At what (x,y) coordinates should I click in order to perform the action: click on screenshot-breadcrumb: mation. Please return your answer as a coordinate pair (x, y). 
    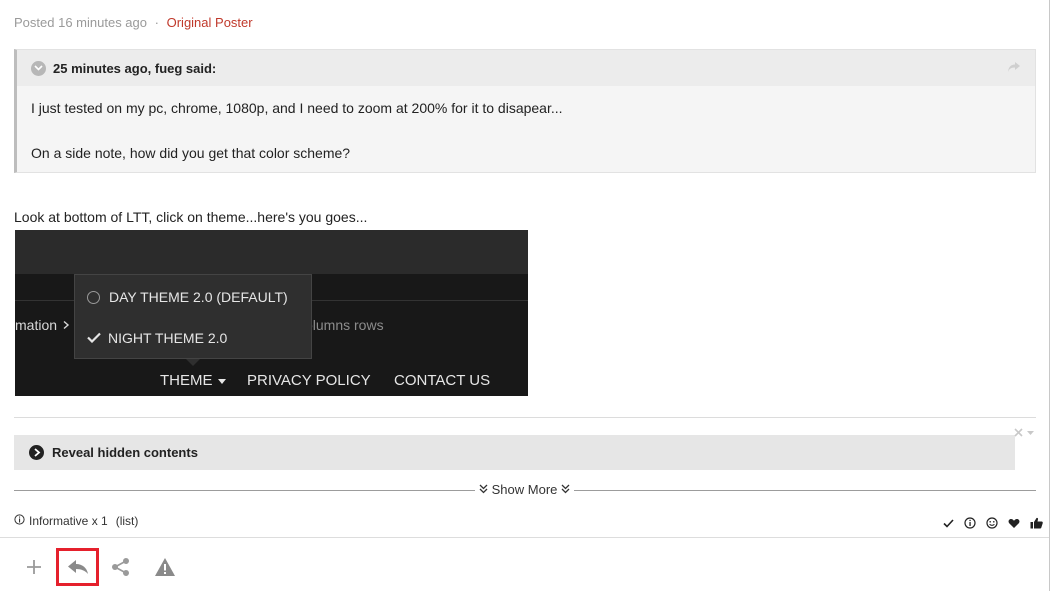
    Looking at the image, I should click on (43, 325).